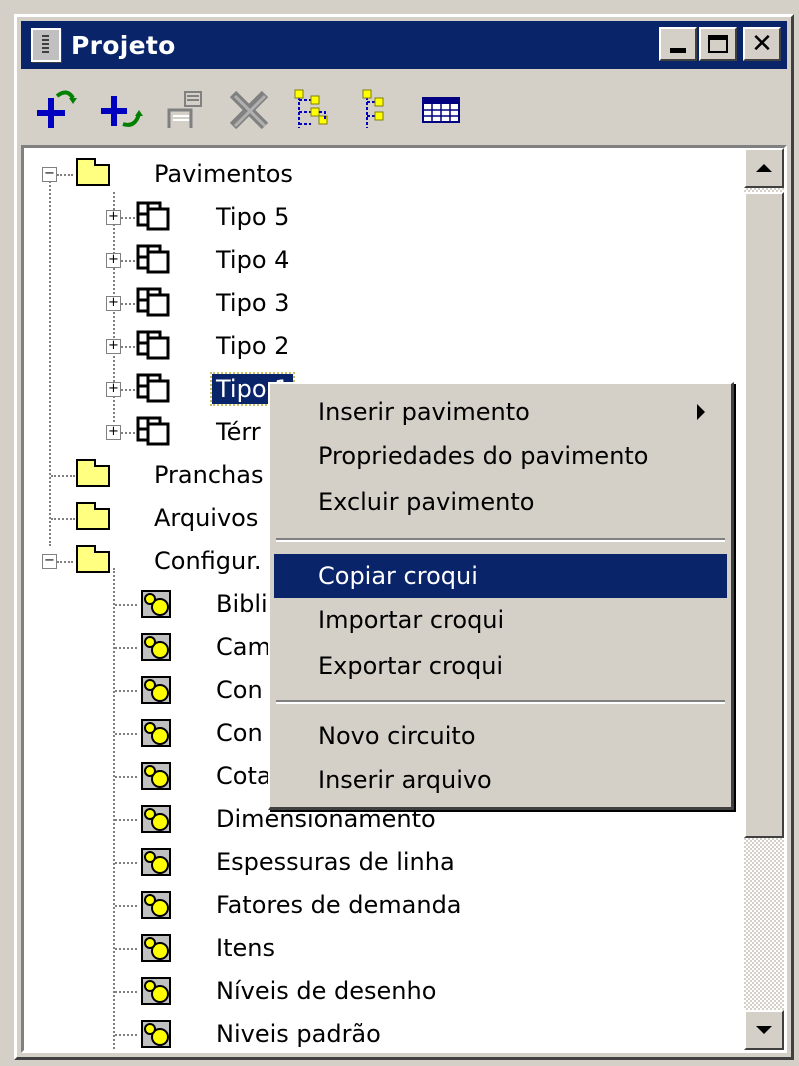  Describe the element at coordinates (206, 518) in the screenshot. I see `tree-node-arquivos: Arquivos` at that location.